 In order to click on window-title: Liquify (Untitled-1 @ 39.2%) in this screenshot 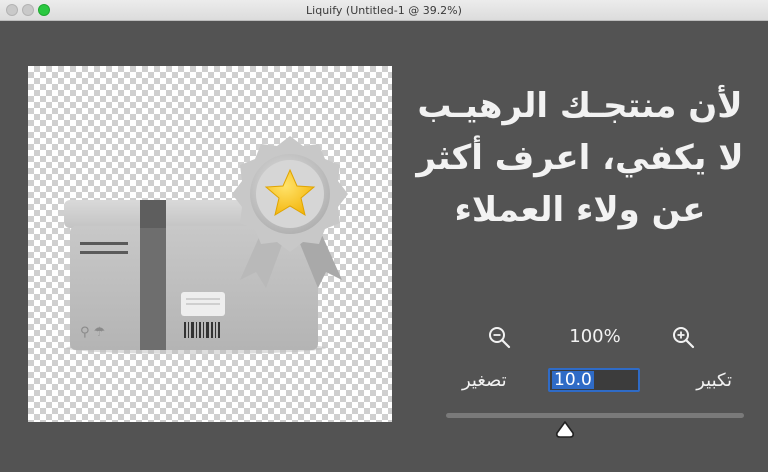, I will do `click(384, 10)`.